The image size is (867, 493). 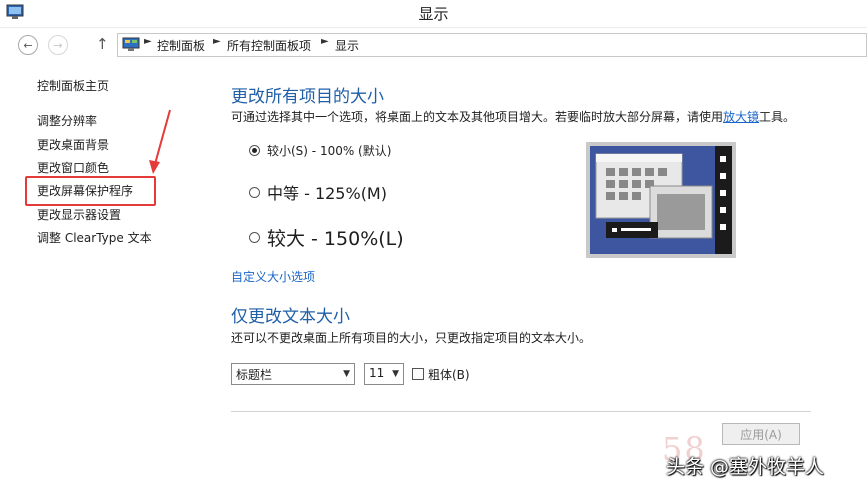 What do you see at coordinates (307, 97) in the screenshot?
I see `size-section-title: 更改所有项目的大小` at bounding box center [307, 97].